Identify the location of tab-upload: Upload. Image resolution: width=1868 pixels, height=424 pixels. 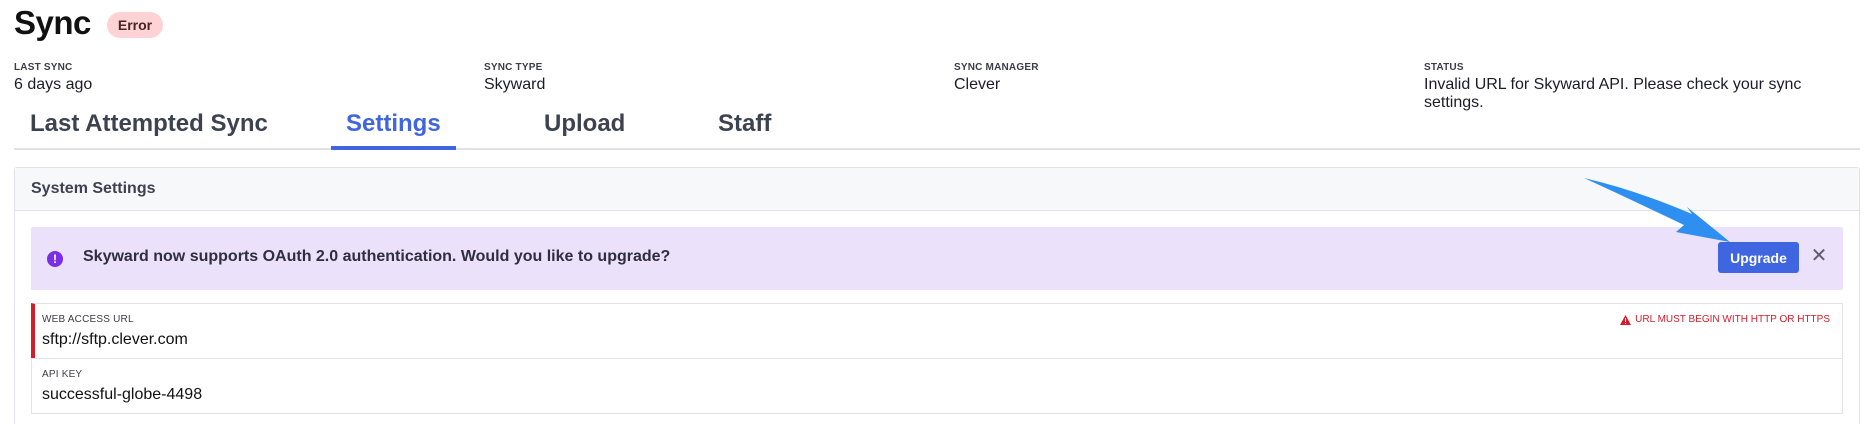
(584, 130).